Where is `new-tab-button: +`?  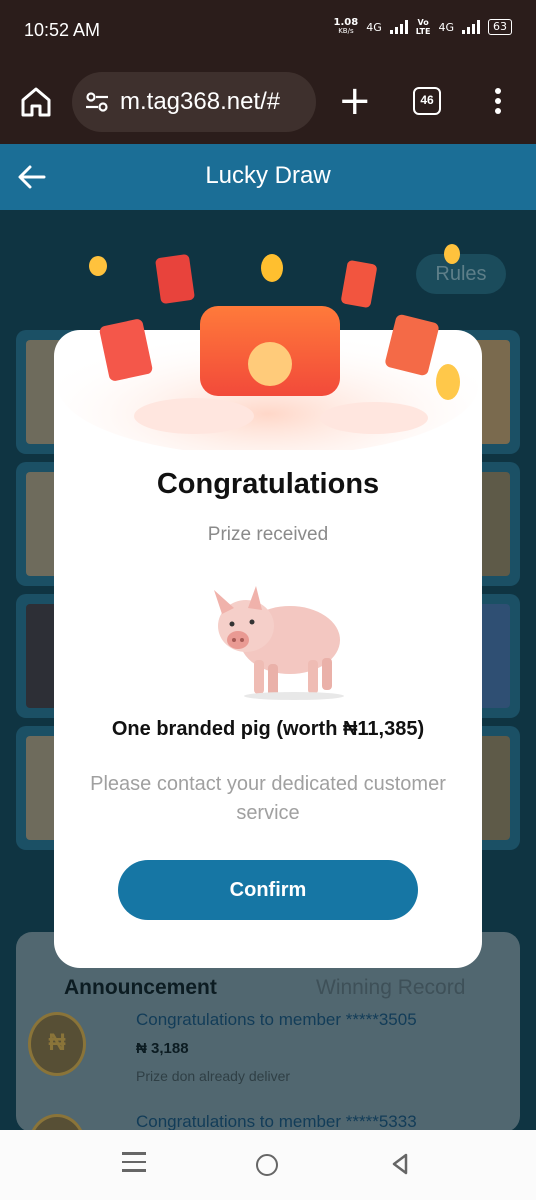
new-tab-button: + is located at coordinates (355, 101).